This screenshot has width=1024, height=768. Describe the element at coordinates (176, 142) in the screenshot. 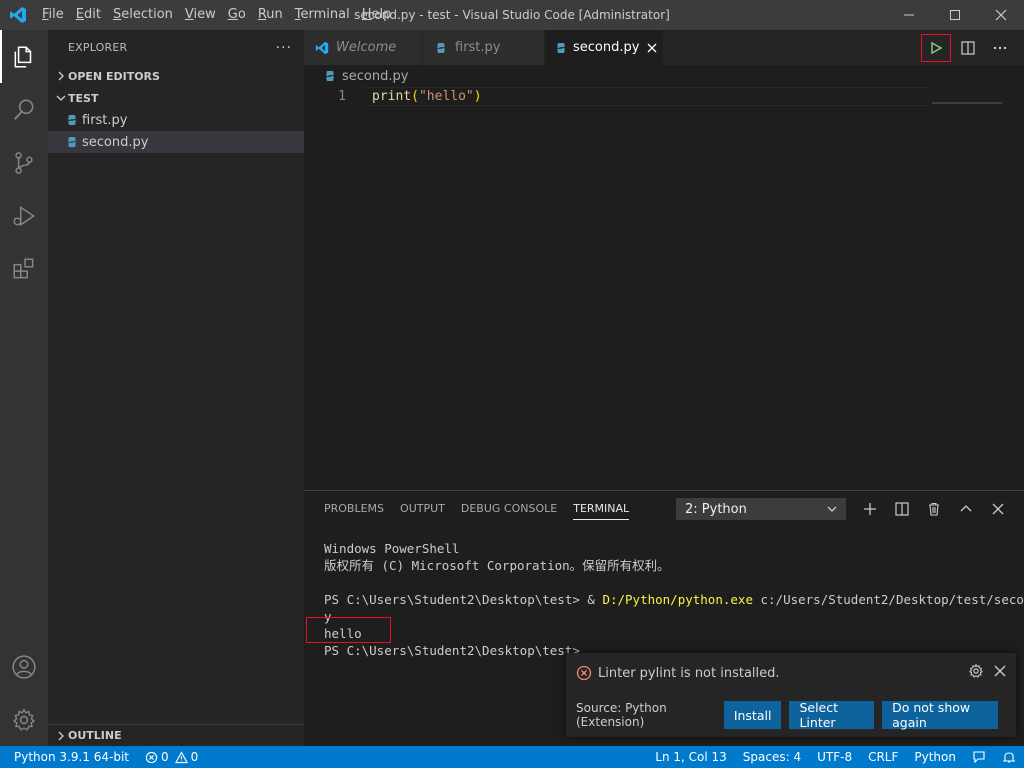

I see `file-item-second-py: second.py` at that location.